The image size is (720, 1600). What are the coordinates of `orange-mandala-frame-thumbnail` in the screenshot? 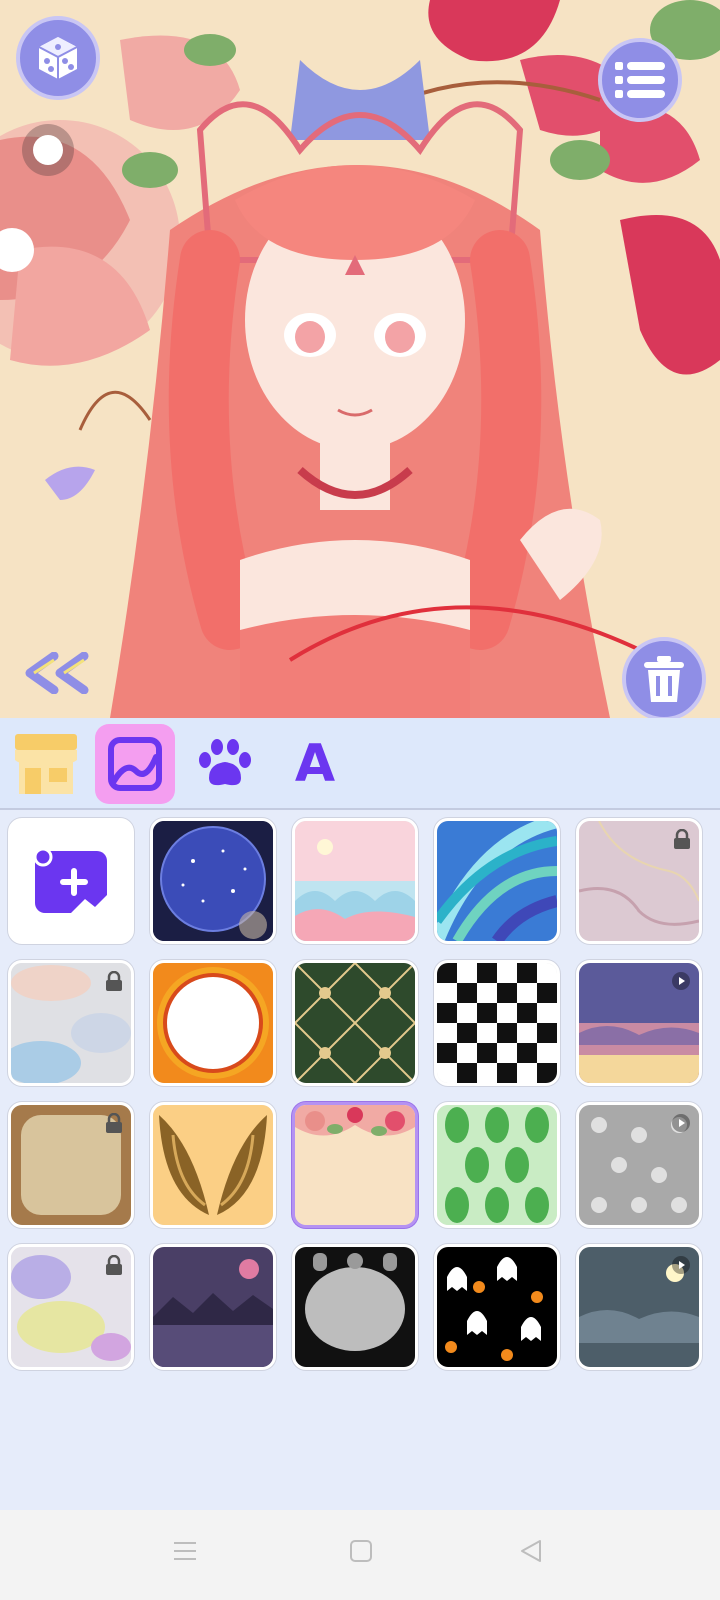 It's located at (213, 1023).